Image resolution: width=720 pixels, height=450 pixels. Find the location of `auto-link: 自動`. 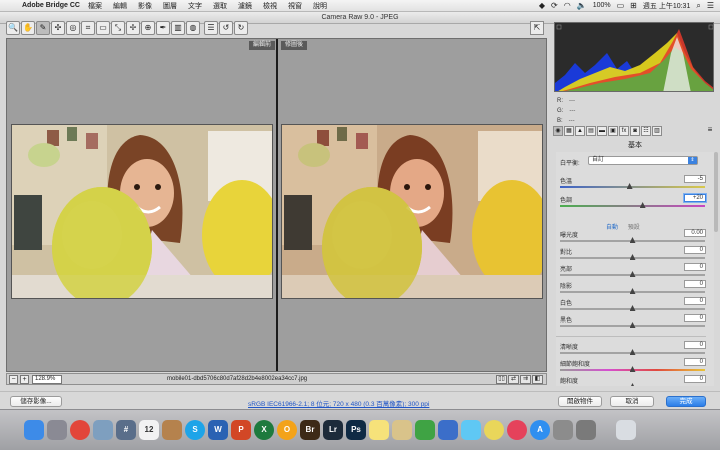

auto-link: 自動 is located at coordinates (612, 228).